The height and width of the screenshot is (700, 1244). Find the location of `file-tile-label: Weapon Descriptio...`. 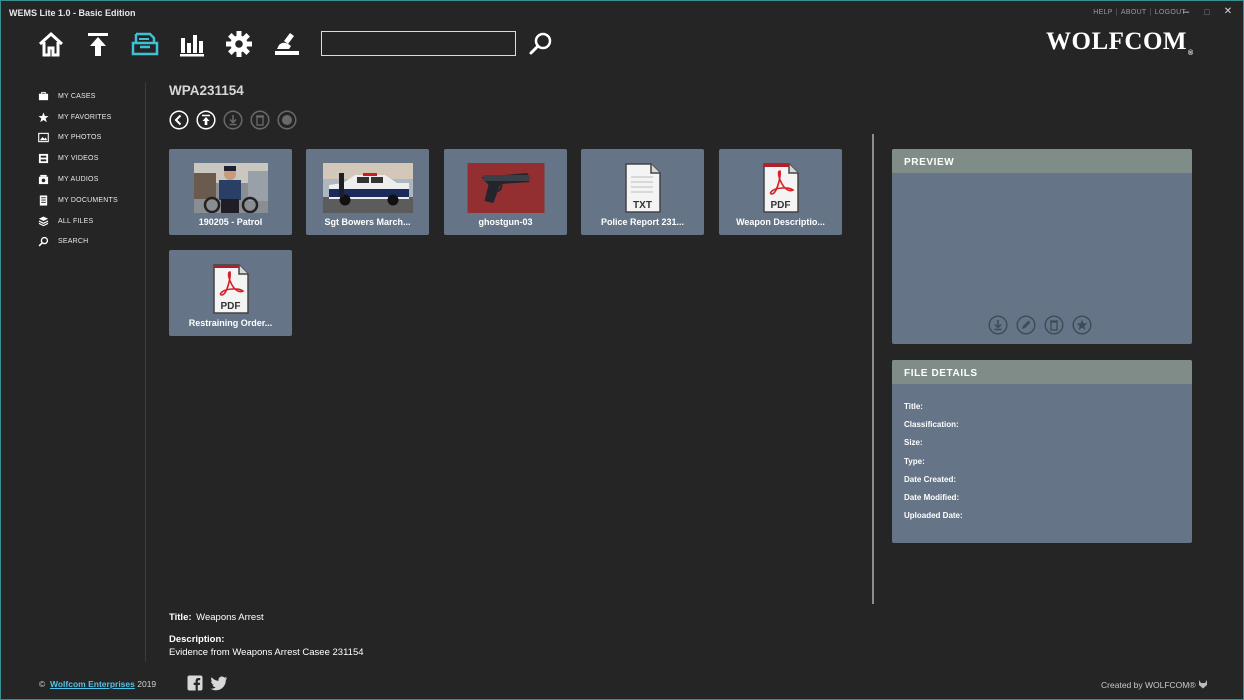

file-tile-label: Weapon Descriptio... is located at coordinates (780, 222).